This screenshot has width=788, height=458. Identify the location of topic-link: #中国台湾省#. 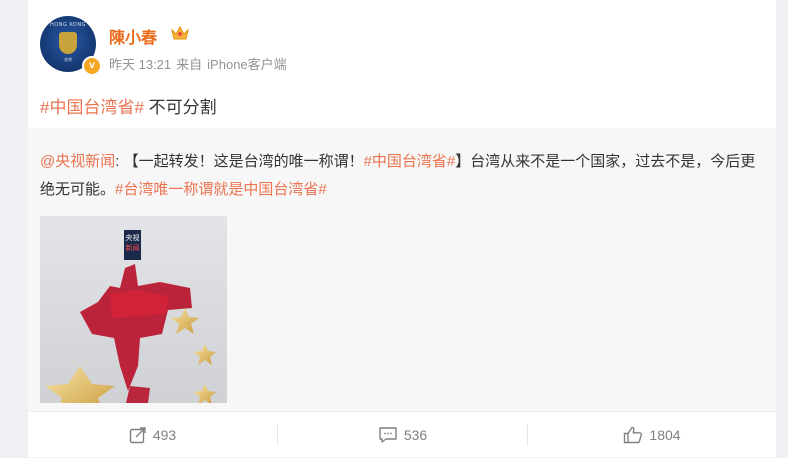
(92, 107).